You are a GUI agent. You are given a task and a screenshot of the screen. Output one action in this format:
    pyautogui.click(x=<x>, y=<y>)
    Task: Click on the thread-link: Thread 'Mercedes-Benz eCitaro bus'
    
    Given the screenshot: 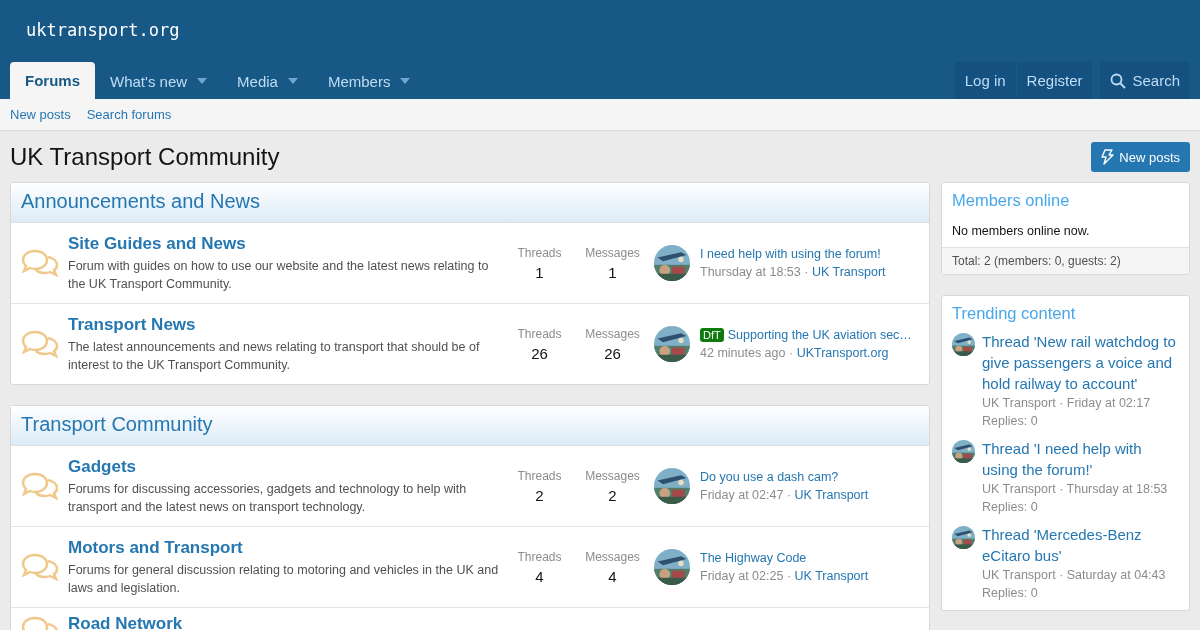 What is the action you would take?
    pyautogui.click(x=1080, y=545)
    